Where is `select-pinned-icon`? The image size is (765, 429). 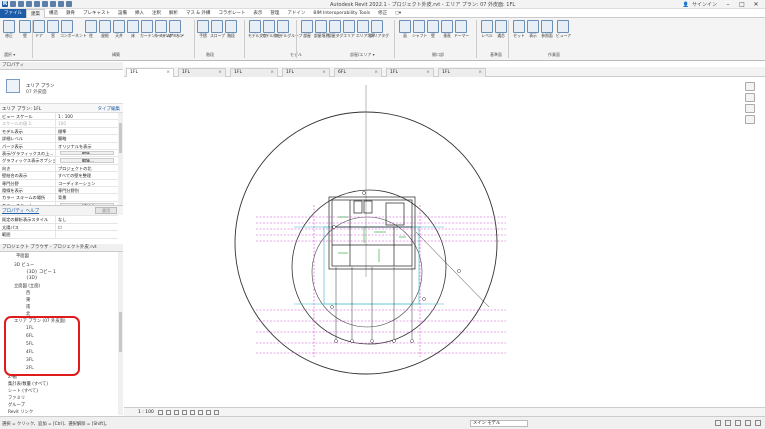
select-pinned-icon is located at coordinates (748, 423).